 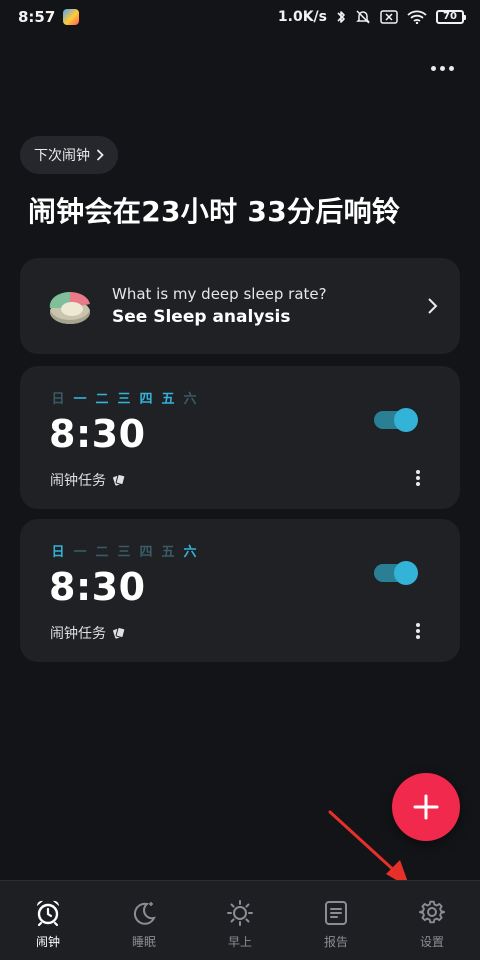 I want to click on battery-indicator: 70, so click(x=451, y=17).